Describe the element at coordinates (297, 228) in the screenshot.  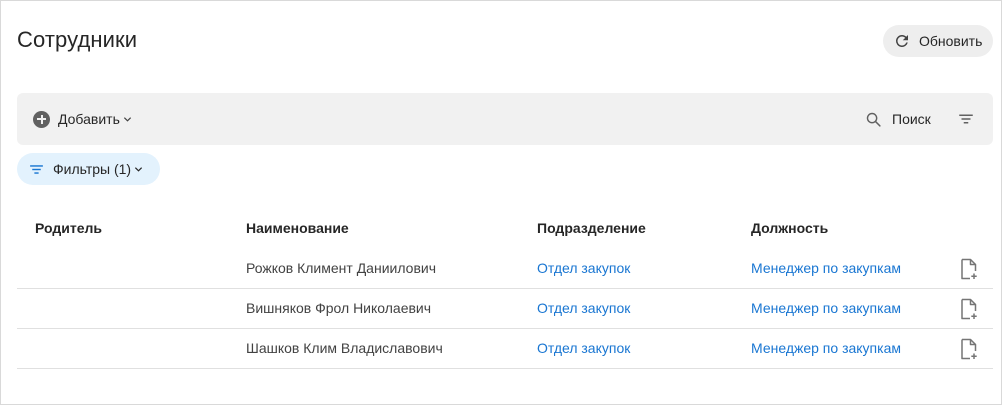
I see `column-header-name: Наименование` at that location.